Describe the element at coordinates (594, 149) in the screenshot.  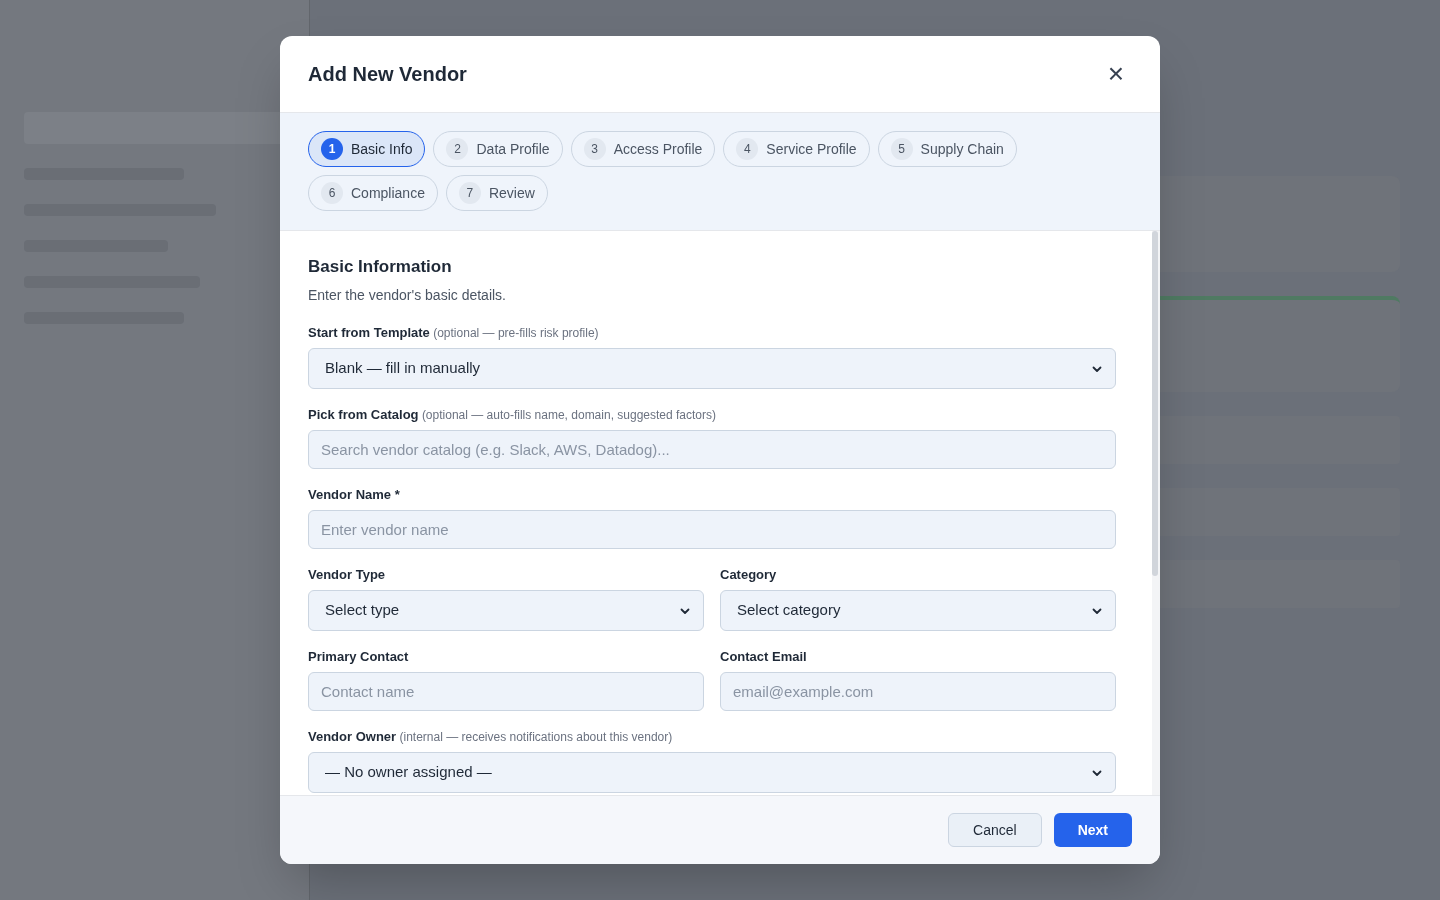
I see `step-number: 3` at that location.